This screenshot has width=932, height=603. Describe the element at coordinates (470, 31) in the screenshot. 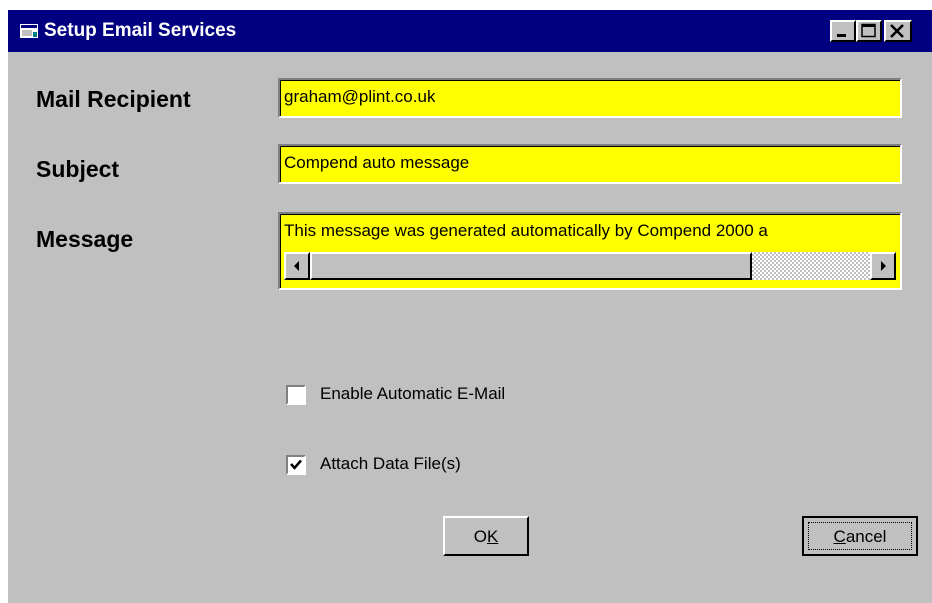

I see `title-bar: Setup Email Services` at that location.